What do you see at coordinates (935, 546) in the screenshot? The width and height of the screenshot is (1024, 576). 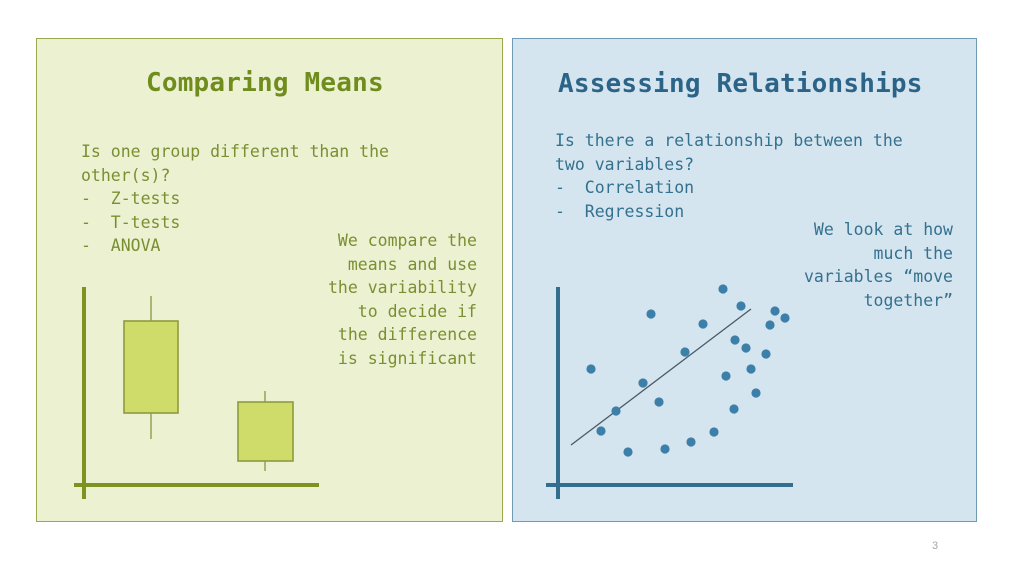 I see `page-number: 3` at bounding box center [935, 546].